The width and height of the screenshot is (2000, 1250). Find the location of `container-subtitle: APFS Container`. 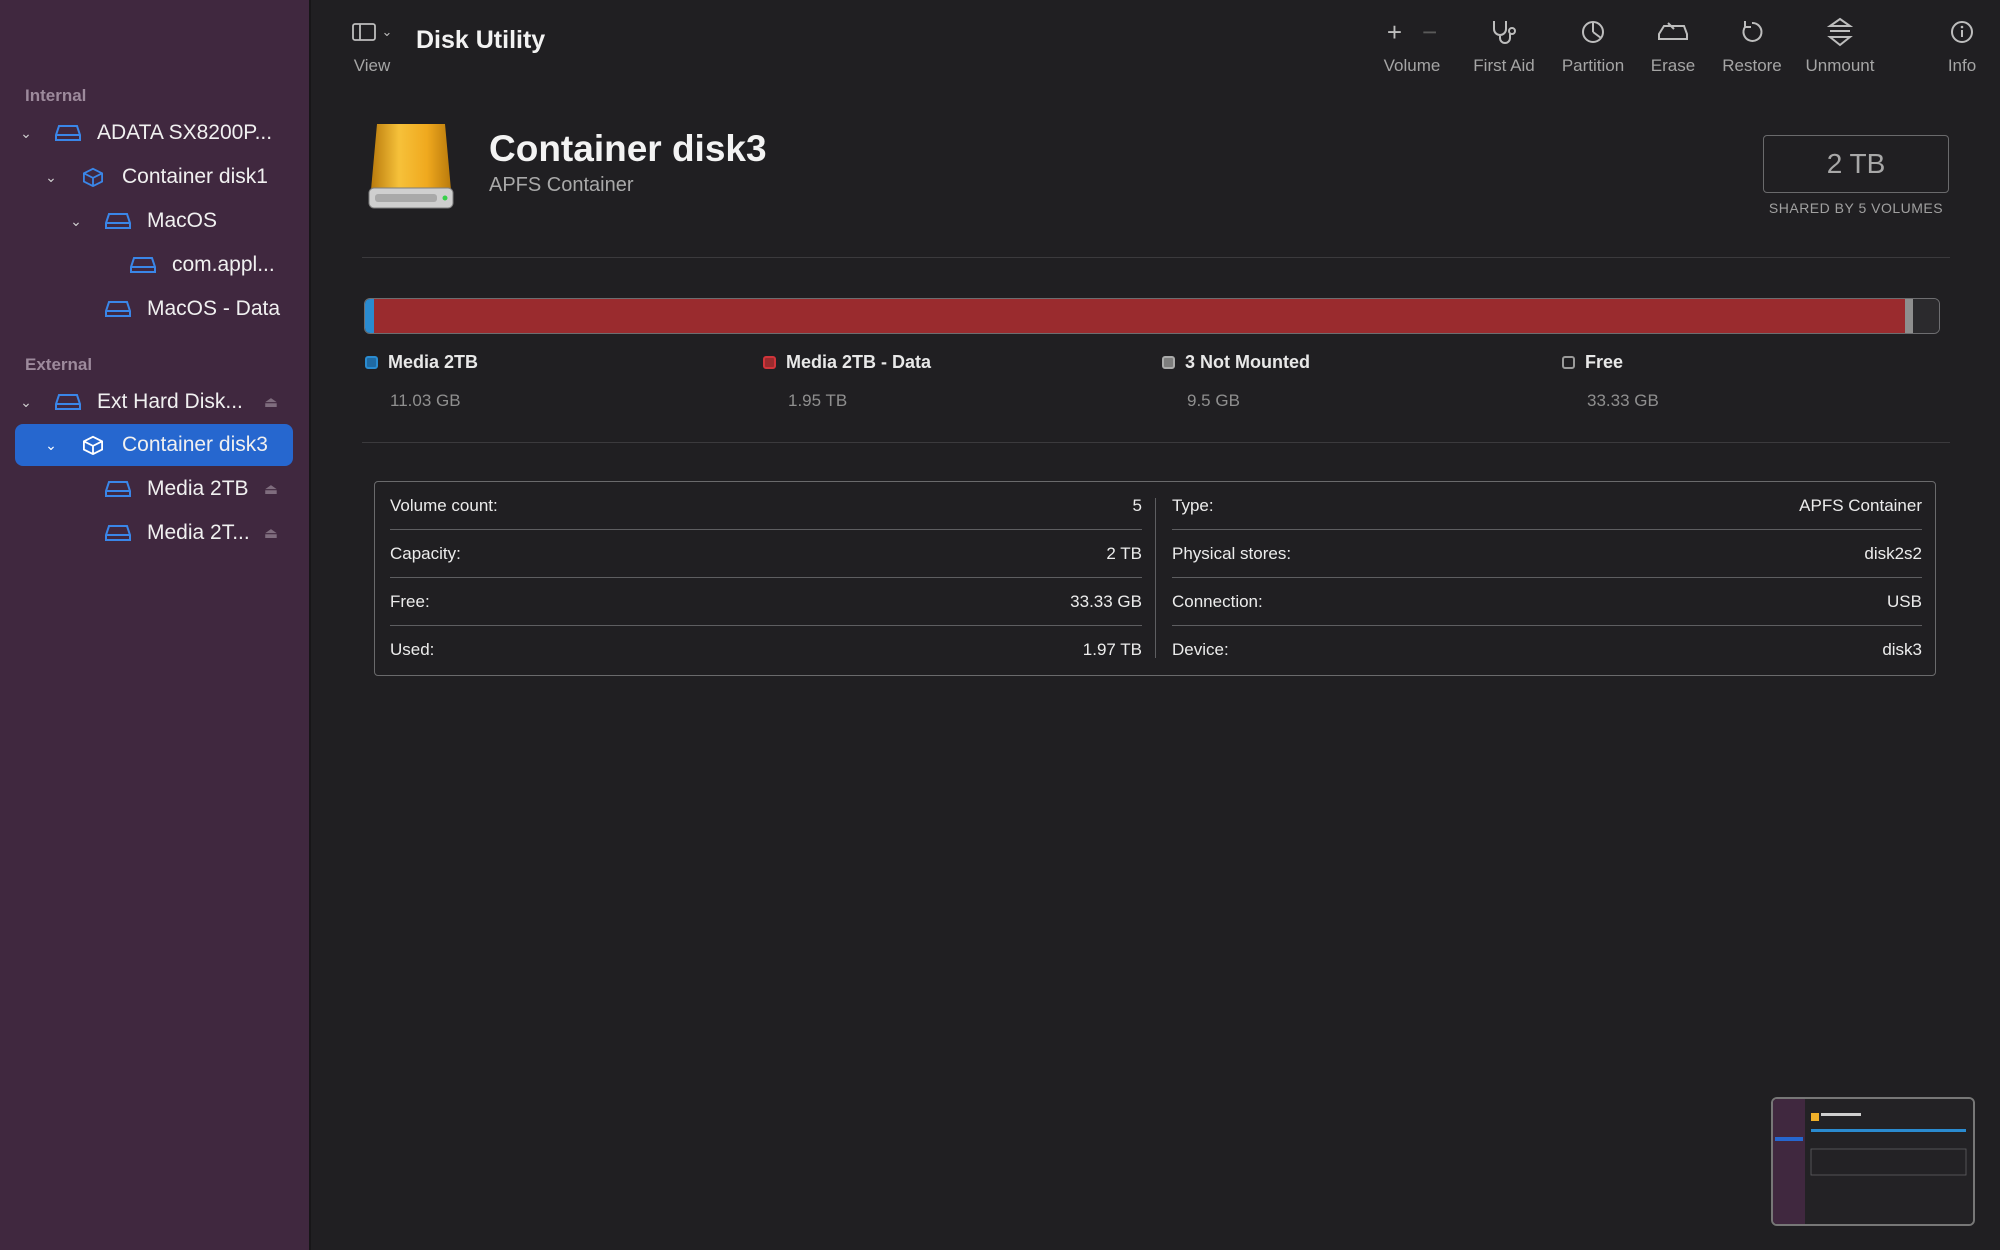

container-subtitle: APFS Container is located at coordinates (561, 185).